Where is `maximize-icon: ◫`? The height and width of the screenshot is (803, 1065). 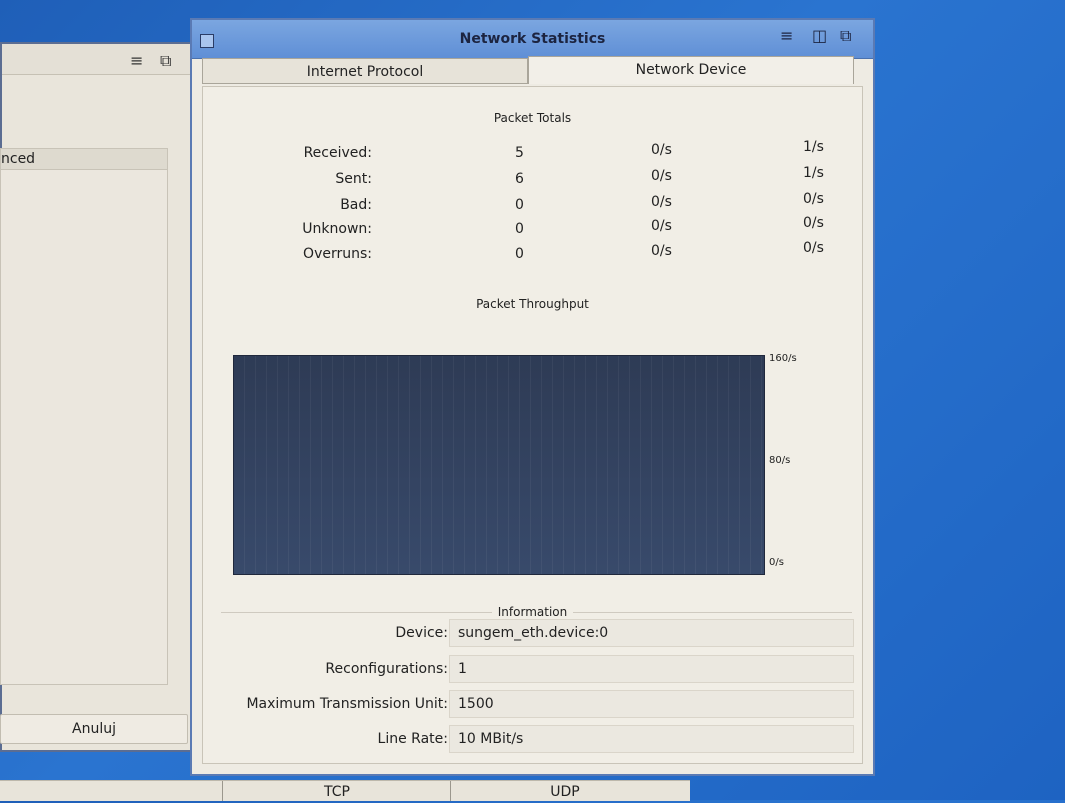
maximize-icon: ◫ is located at coordinates (819, 35).